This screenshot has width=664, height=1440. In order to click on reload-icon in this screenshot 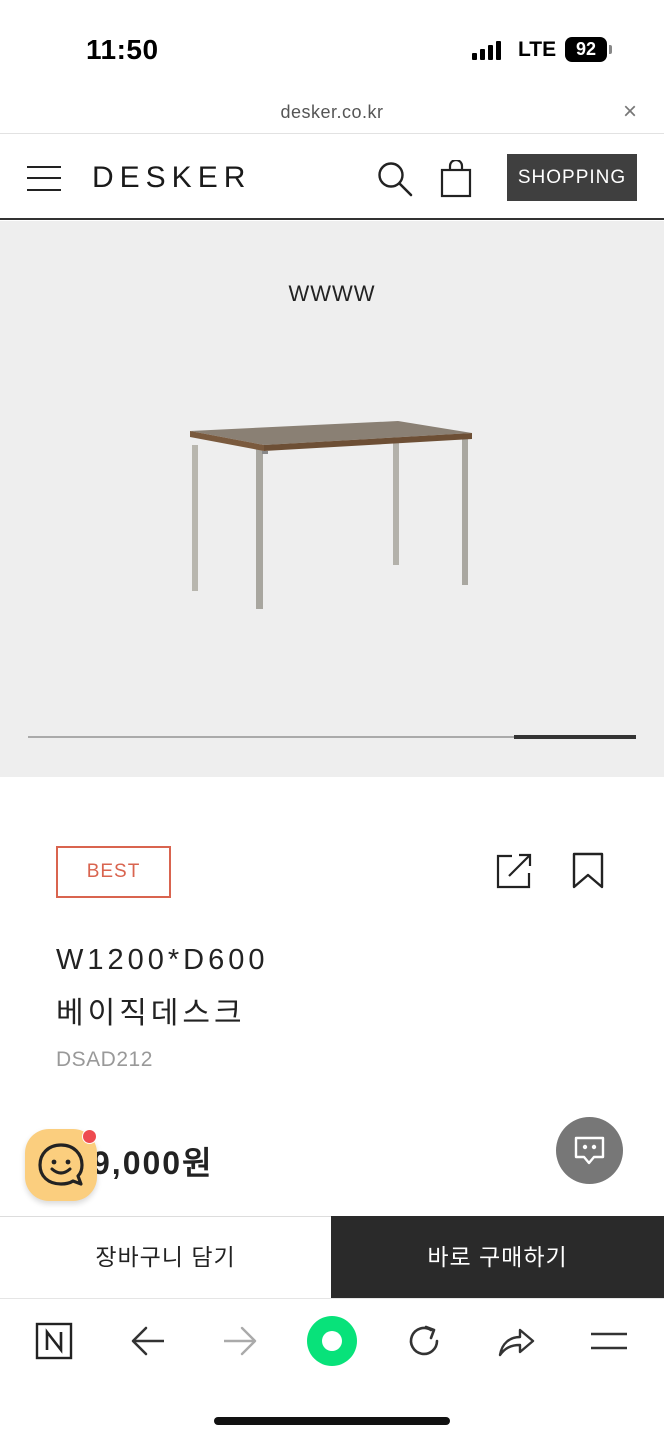, I will do `click(424, 1341)`.